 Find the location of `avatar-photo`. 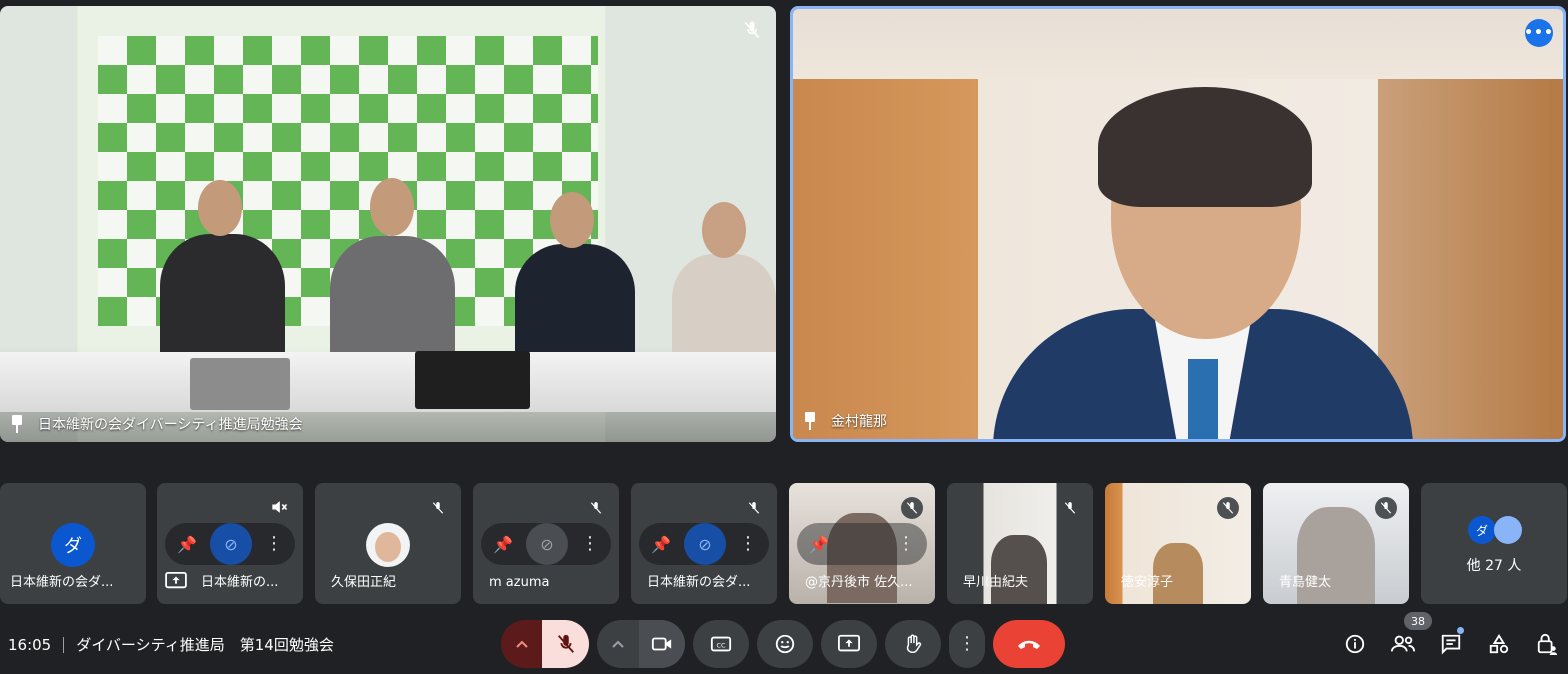

avatar-photo is located at coordinates (388, 545).